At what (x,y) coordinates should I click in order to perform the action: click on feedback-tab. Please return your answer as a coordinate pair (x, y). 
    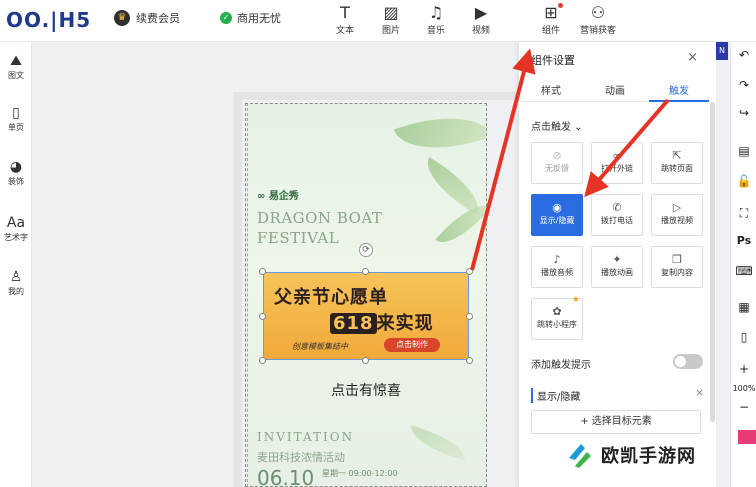
    Looking at the image, I should click on (747, 437).